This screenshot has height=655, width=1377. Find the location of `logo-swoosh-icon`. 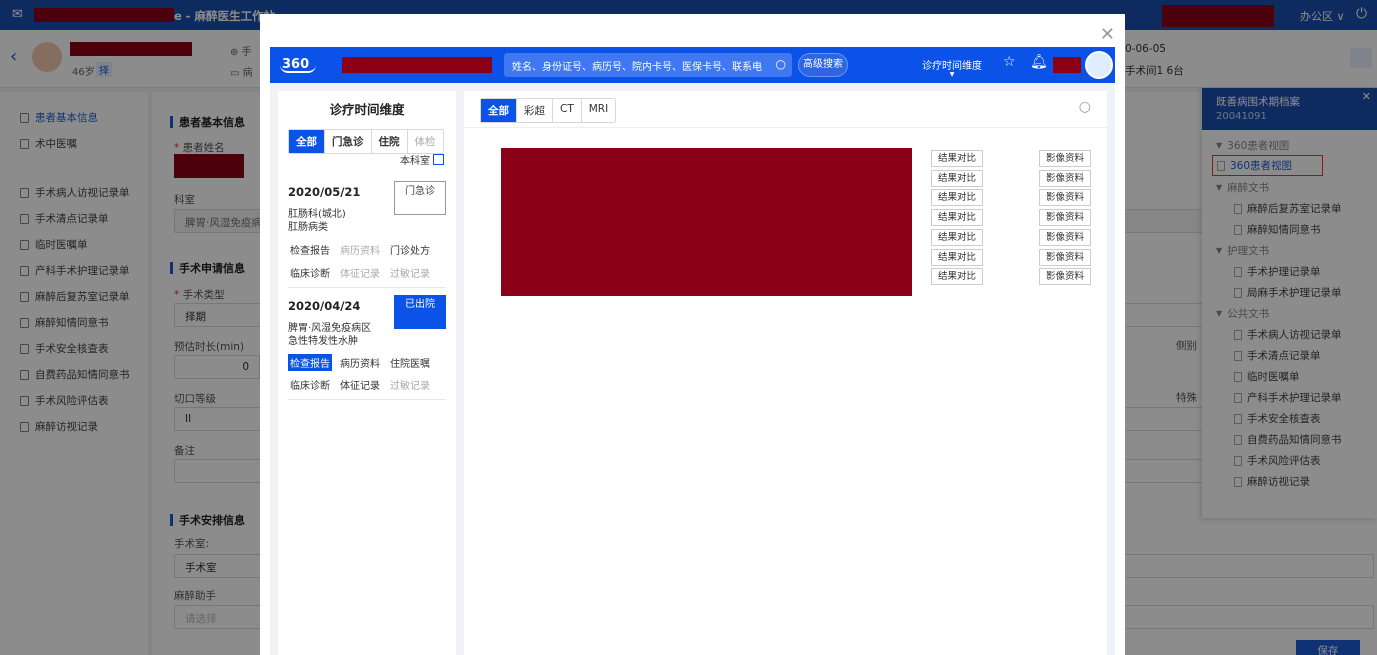

logo-swoosh-icon is located at coordinates (298, 69).